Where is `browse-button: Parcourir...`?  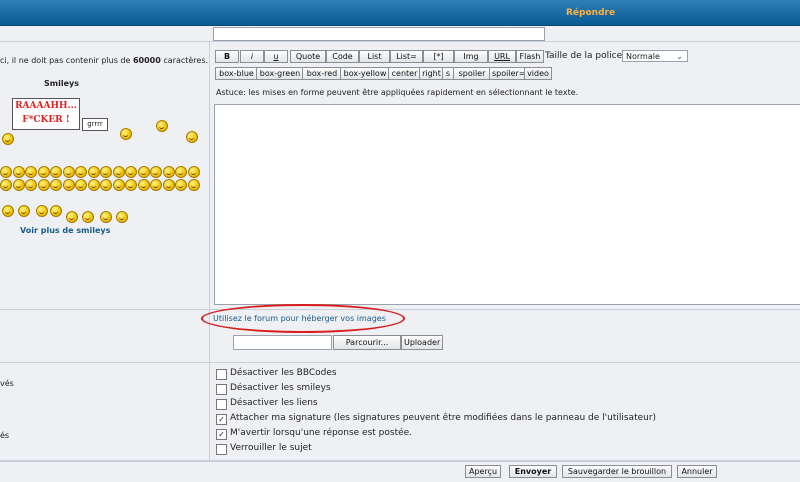 browse-button: Parcourir... is located at coordinates (367, 342).